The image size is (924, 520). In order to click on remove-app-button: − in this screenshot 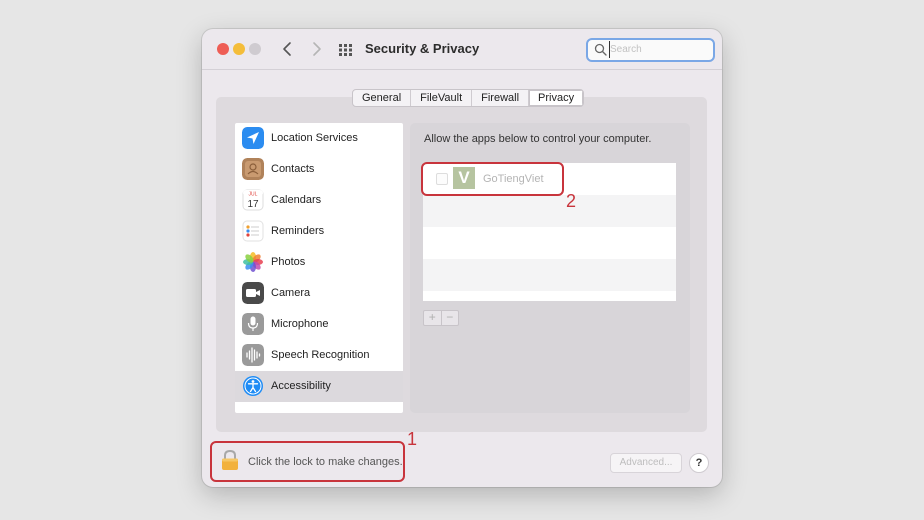, I will do `click(450, 318)`.